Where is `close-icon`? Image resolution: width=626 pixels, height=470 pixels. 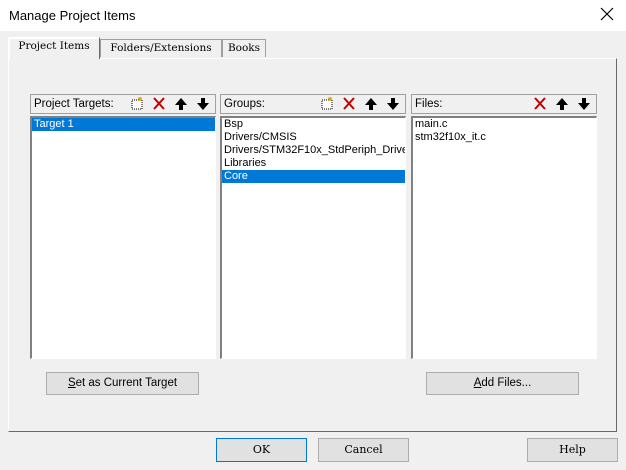 close-icon is located at coordinates (607, 14).